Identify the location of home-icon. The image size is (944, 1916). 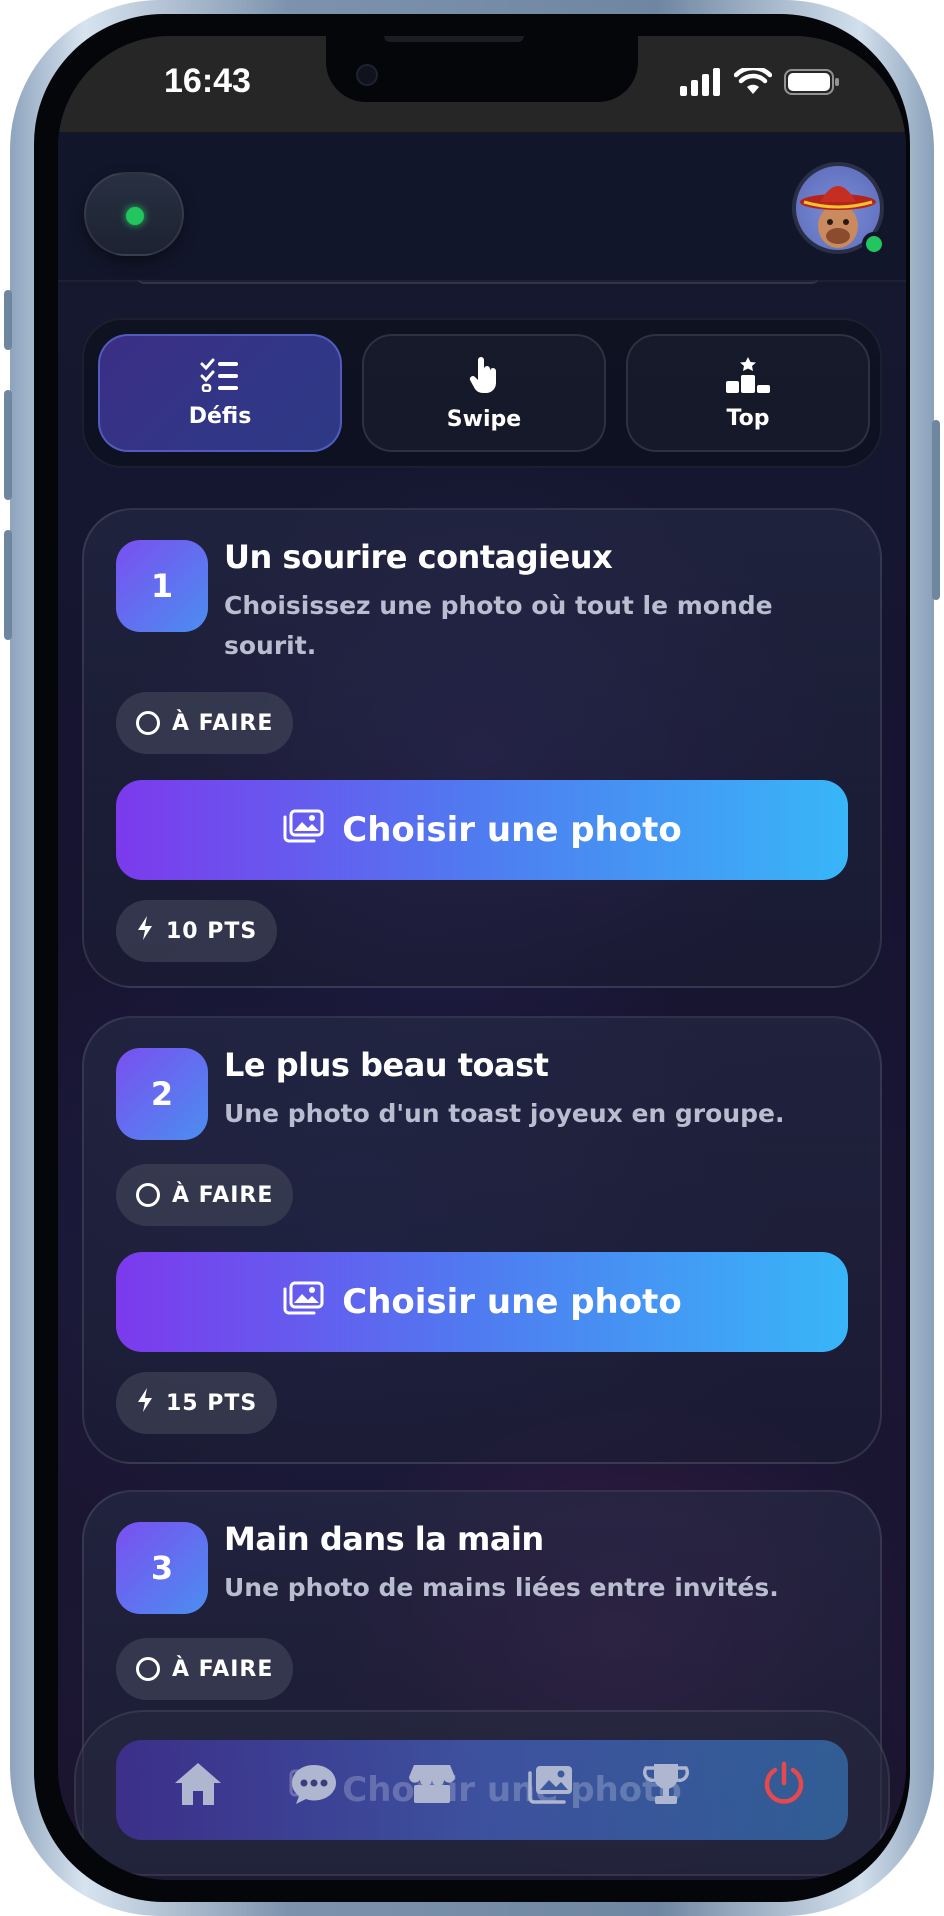
(198, 1786).